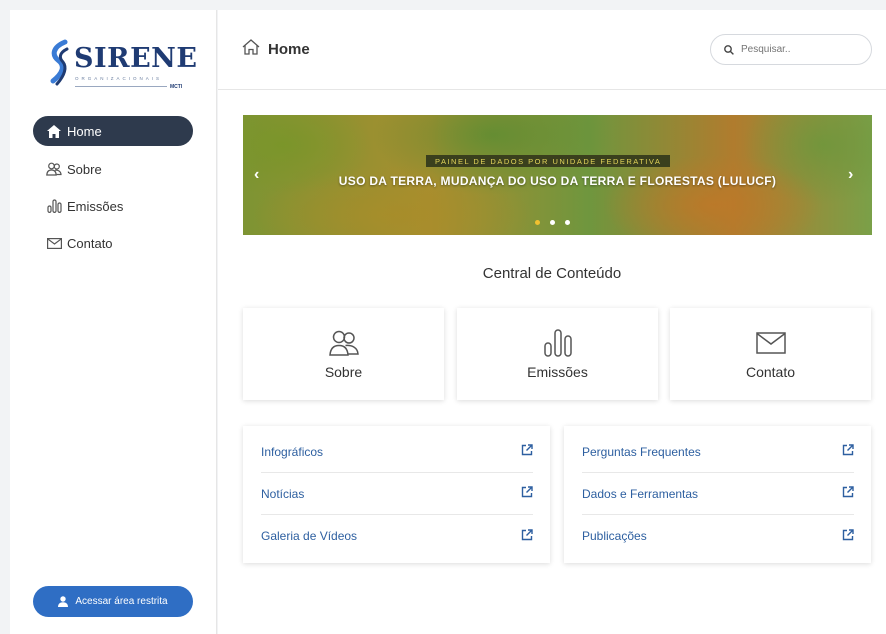 The width and height of the screenshot is (886, 634). What do you see at coordinates (718, 452) in the screenshot?
I see `link-perguntas-frequentes: Perguntas Frequentes` at bounding box center [718, 452].